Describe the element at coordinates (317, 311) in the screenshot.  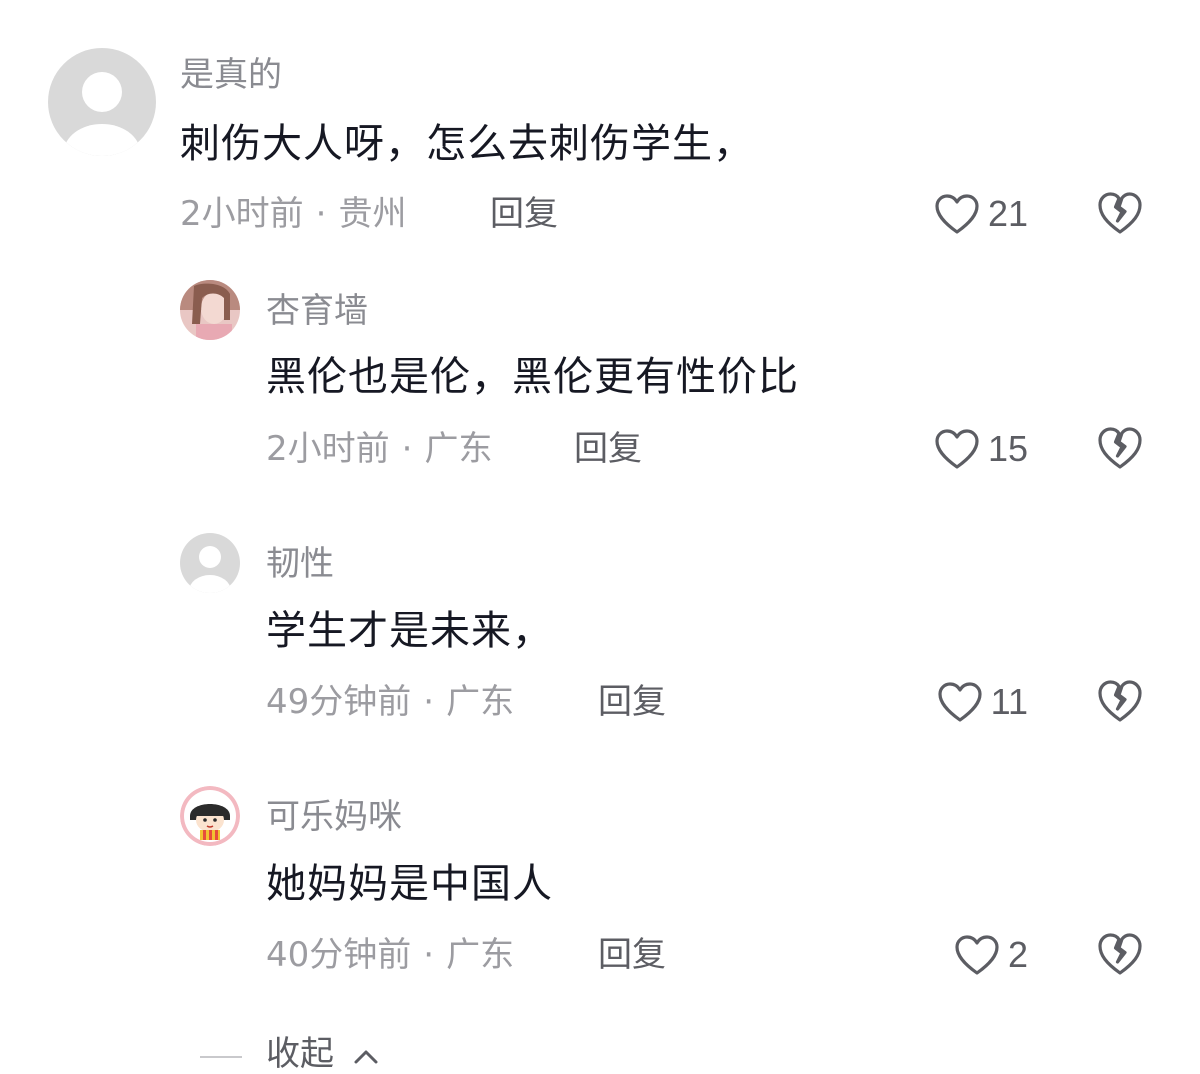
I see `comment-username: 杏育墙` at that location.